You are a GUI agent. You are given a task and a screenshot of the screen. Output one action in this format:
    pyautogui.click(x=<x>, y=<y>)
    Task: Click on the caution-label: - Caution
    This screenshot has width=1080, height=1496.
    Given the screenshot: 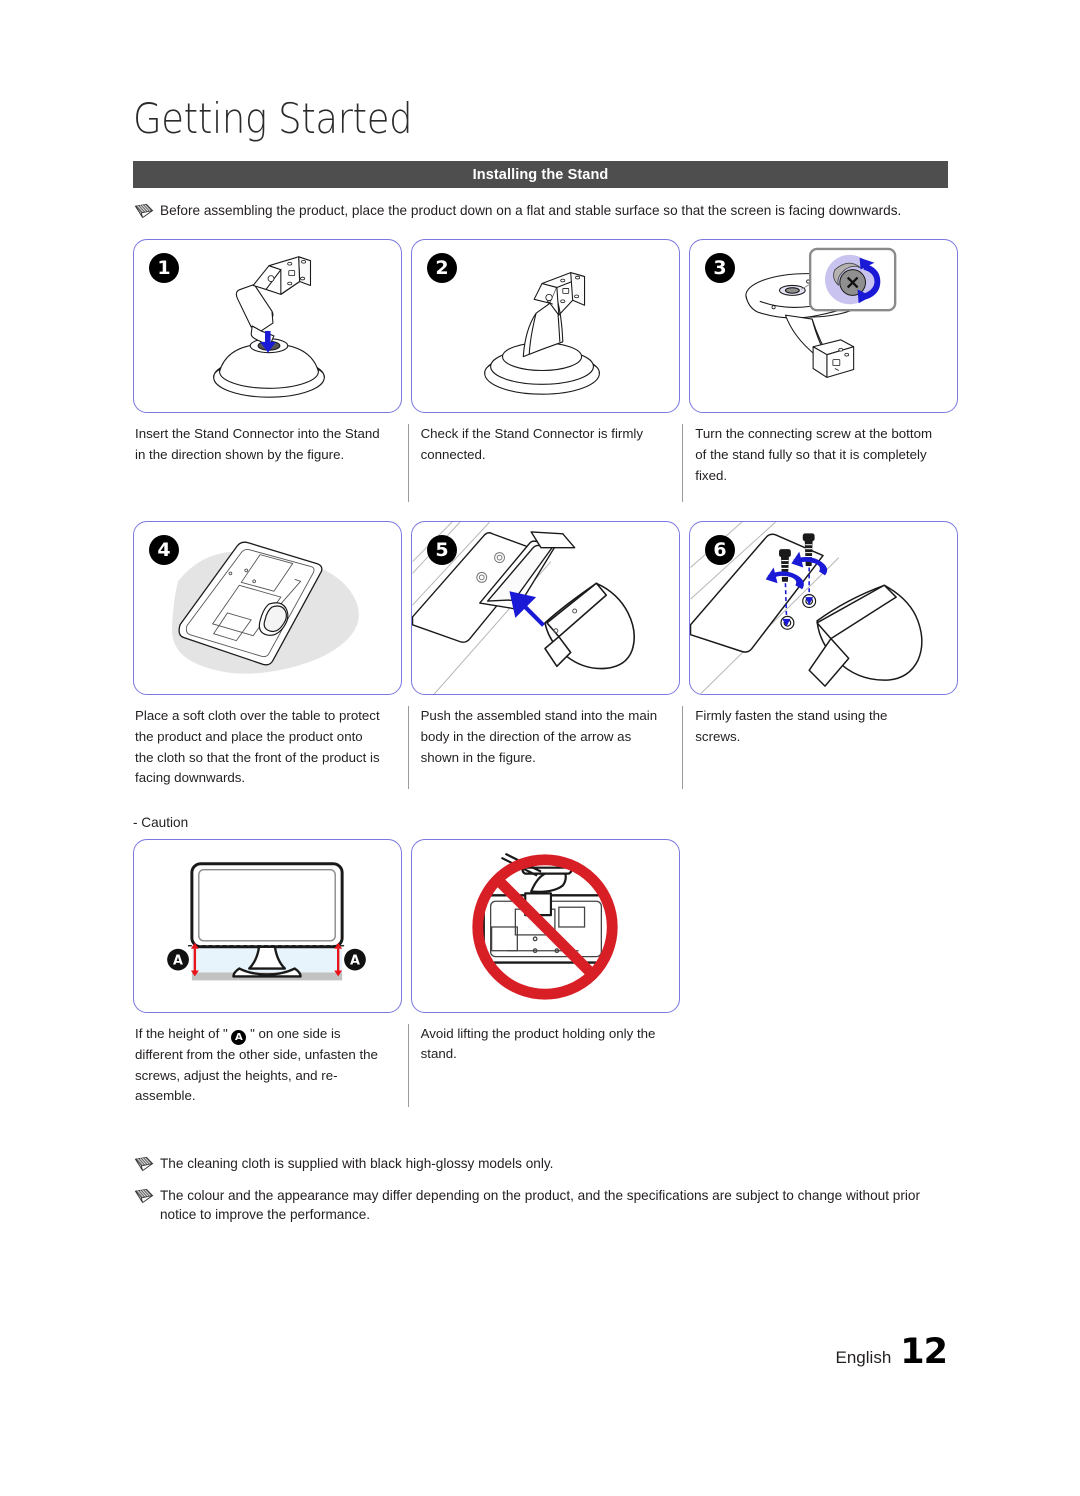 What is the action you would take?
    pyautogui.click(x=161, y=822)
    